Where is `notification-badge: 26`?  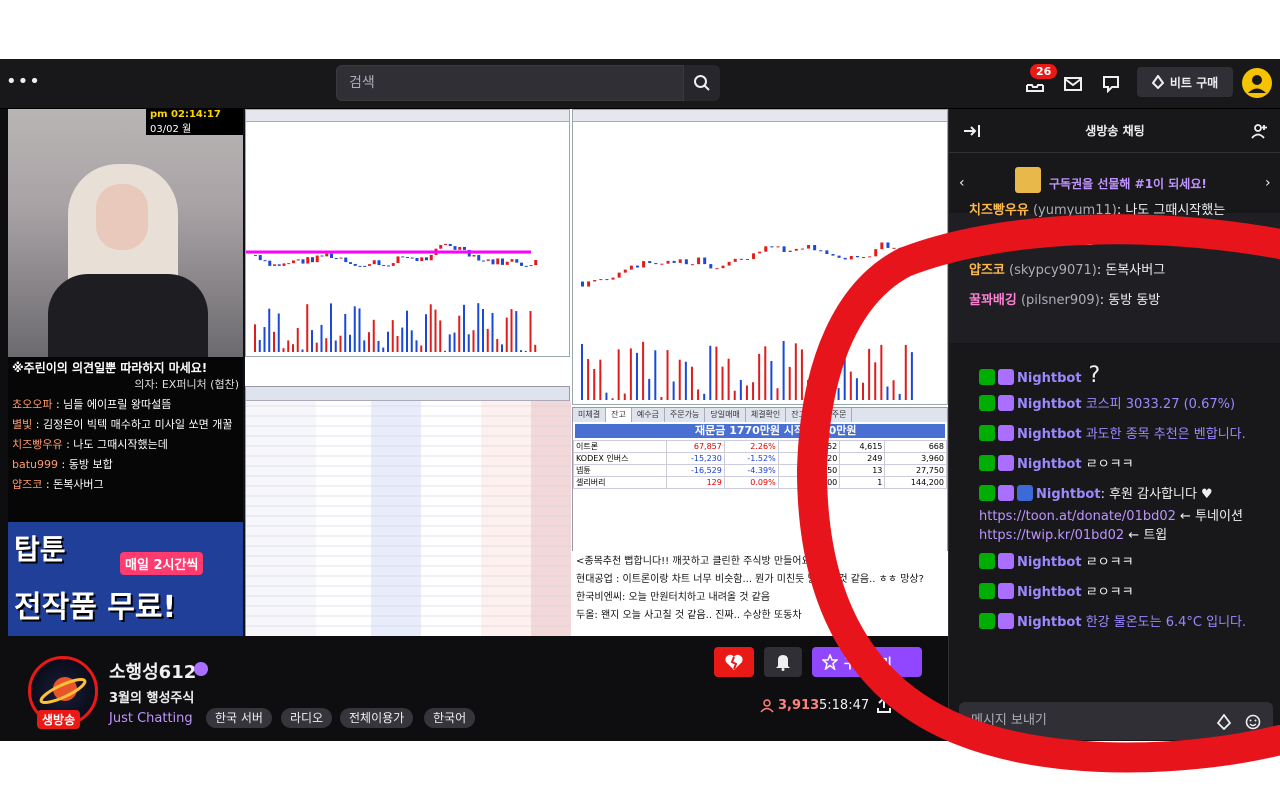 notification-badge: 26 is located at coordinates (1044, 71).